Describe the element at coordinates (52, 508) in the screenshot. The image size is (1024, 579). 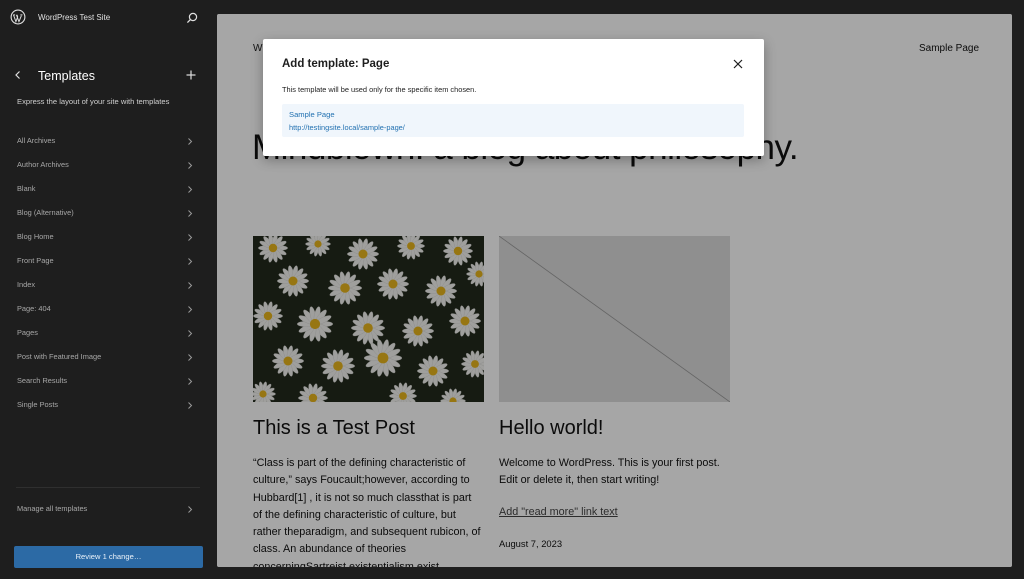
I see `manage-all-templates-label: Manage all templates` at that location.